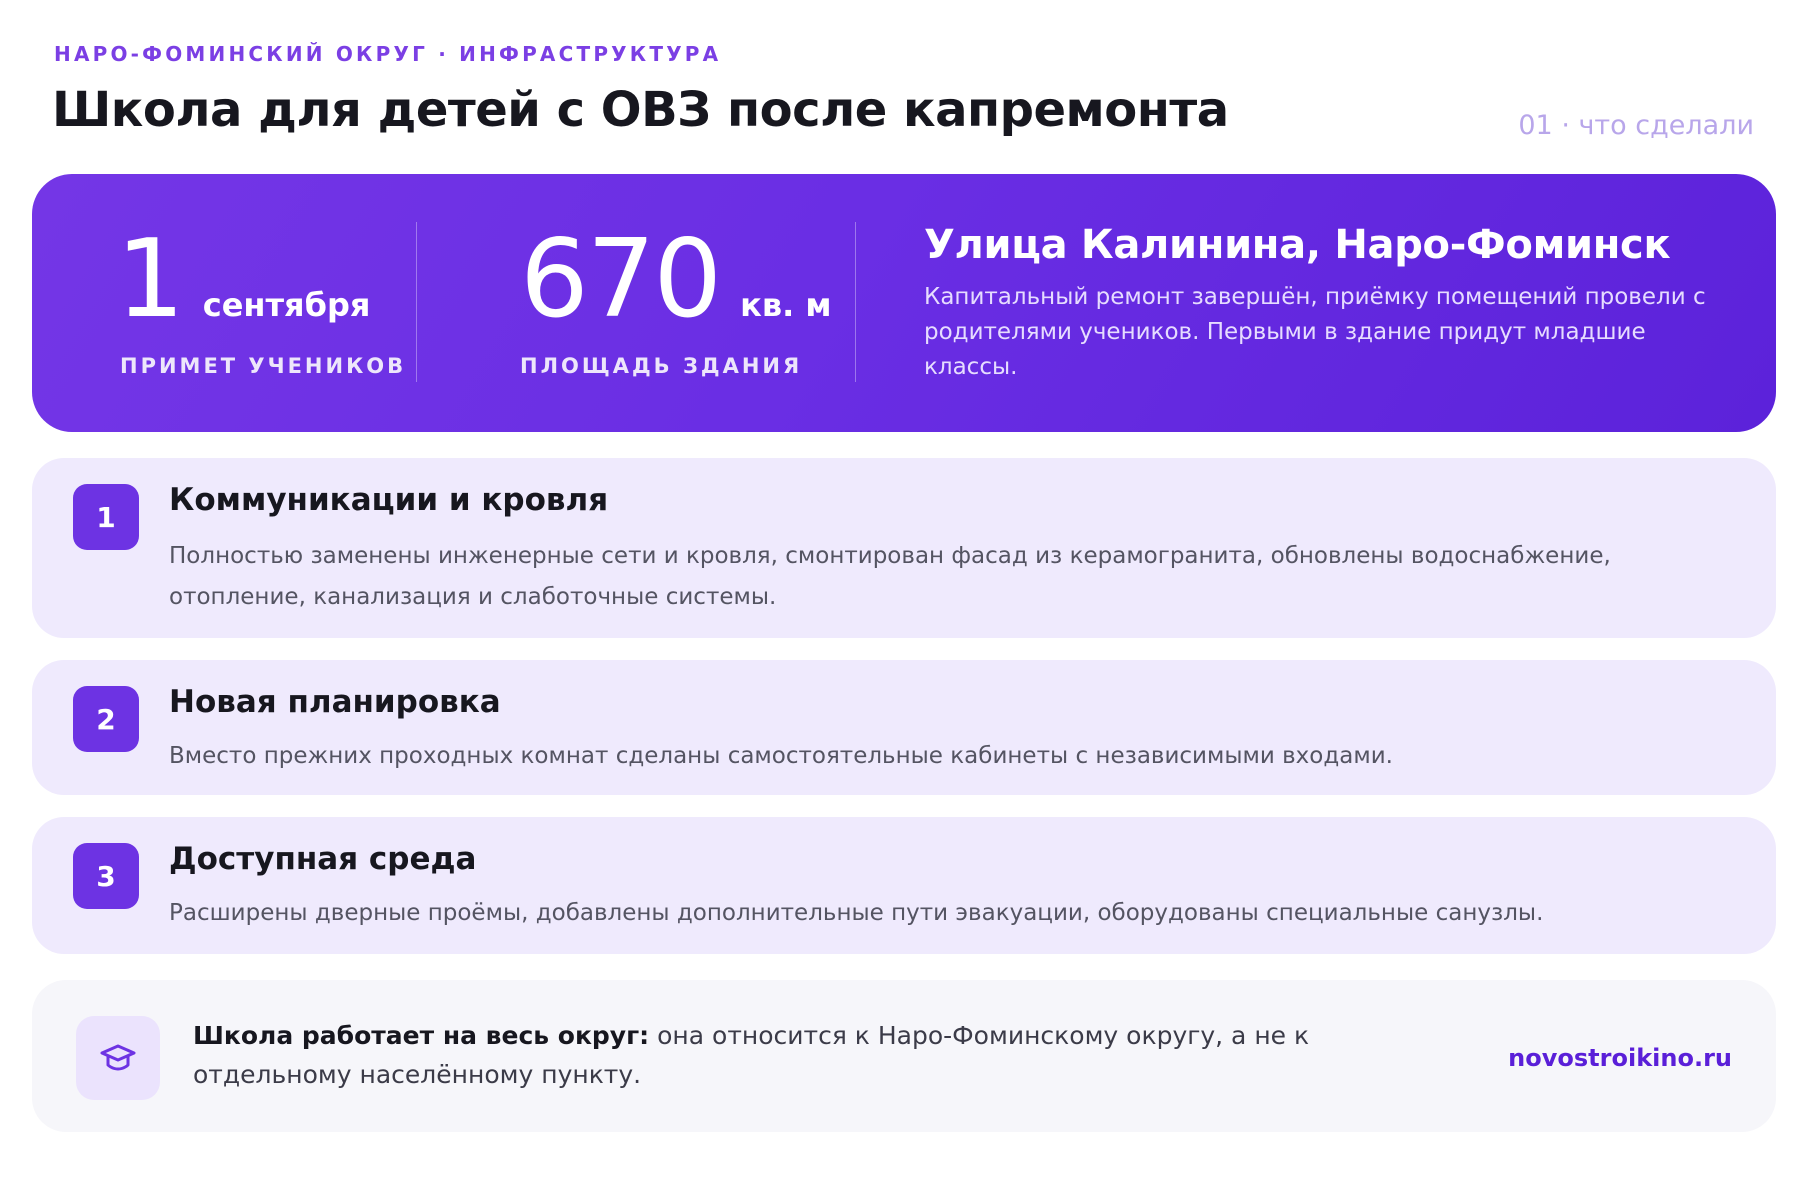 The height and width of the screenshot is (1192, 1800). Describe the element at coordinates (621, 279) in the screenshot. I see `stat-value: 670` at that location.